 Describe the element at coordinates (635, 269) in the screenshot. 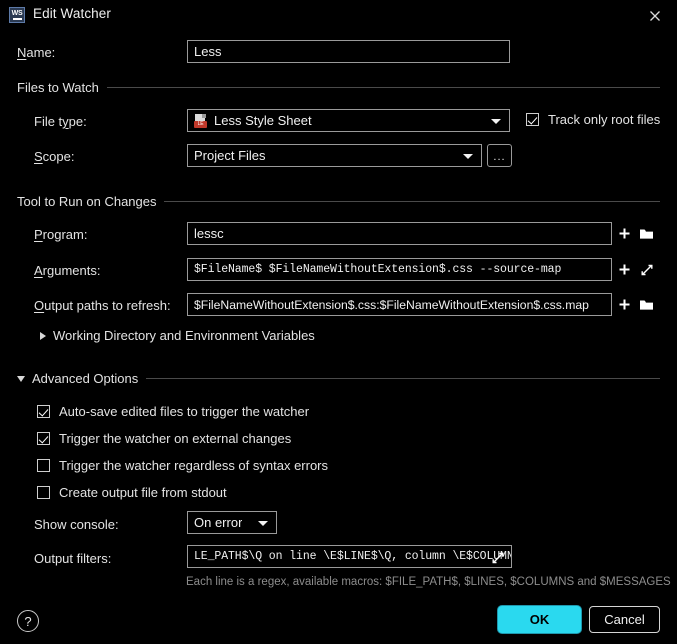

I see `arguments-field-icons` at that location.